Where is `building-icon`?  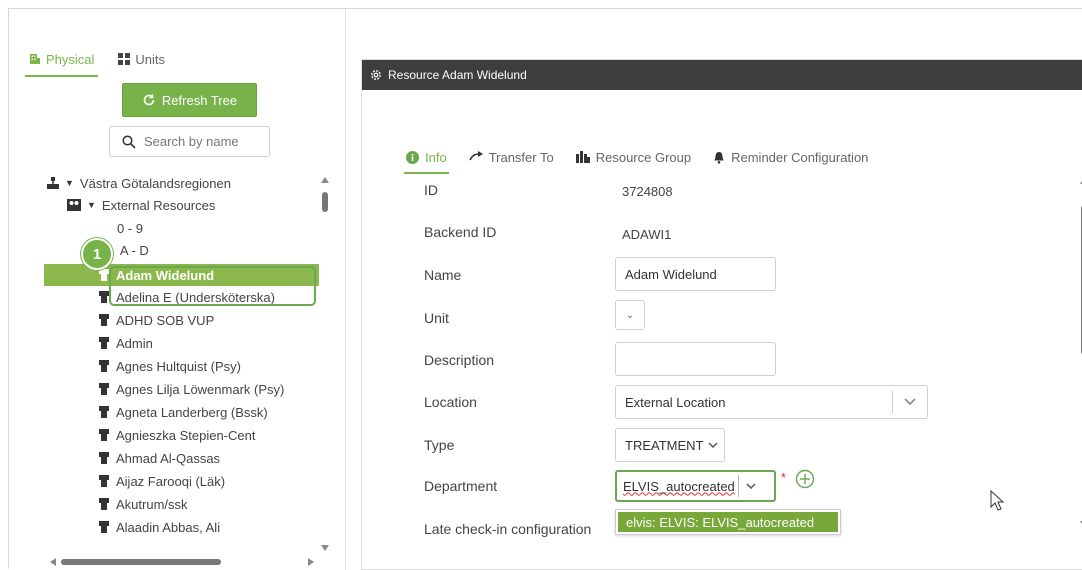
building-icon is located at coordinates (35, 59).